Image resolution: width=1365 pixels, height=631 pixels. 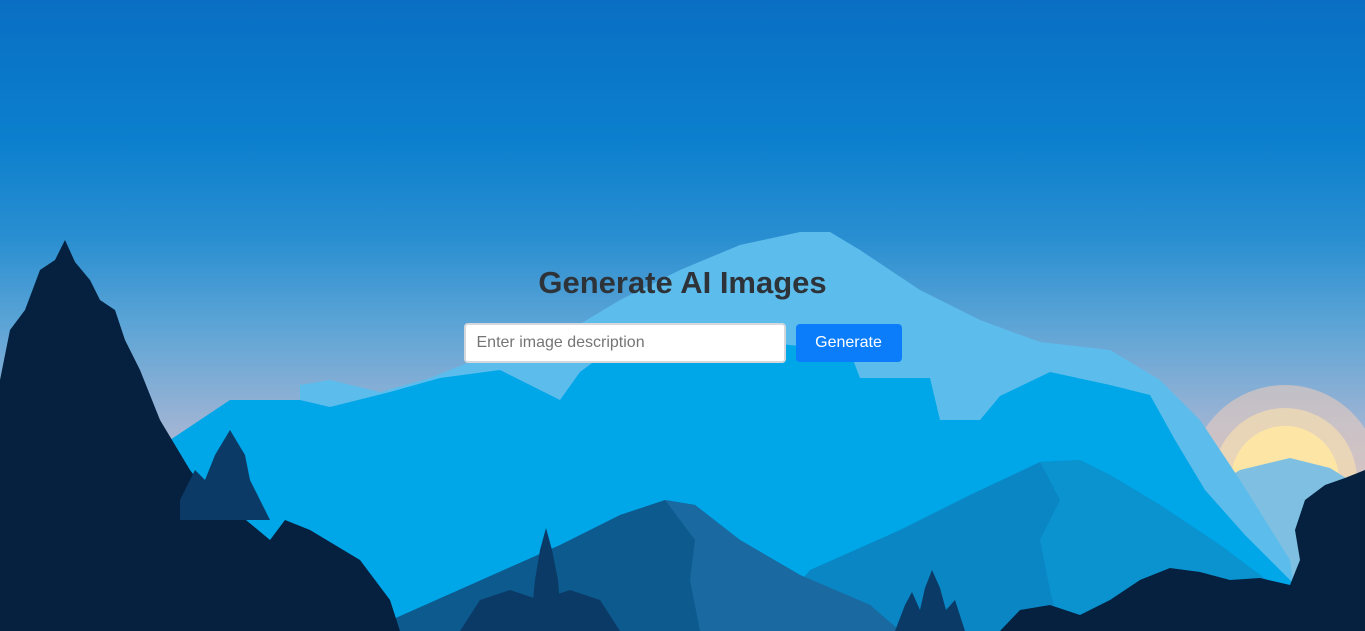 I want to click on generate-button: Generate, so click(x=848, y=343).